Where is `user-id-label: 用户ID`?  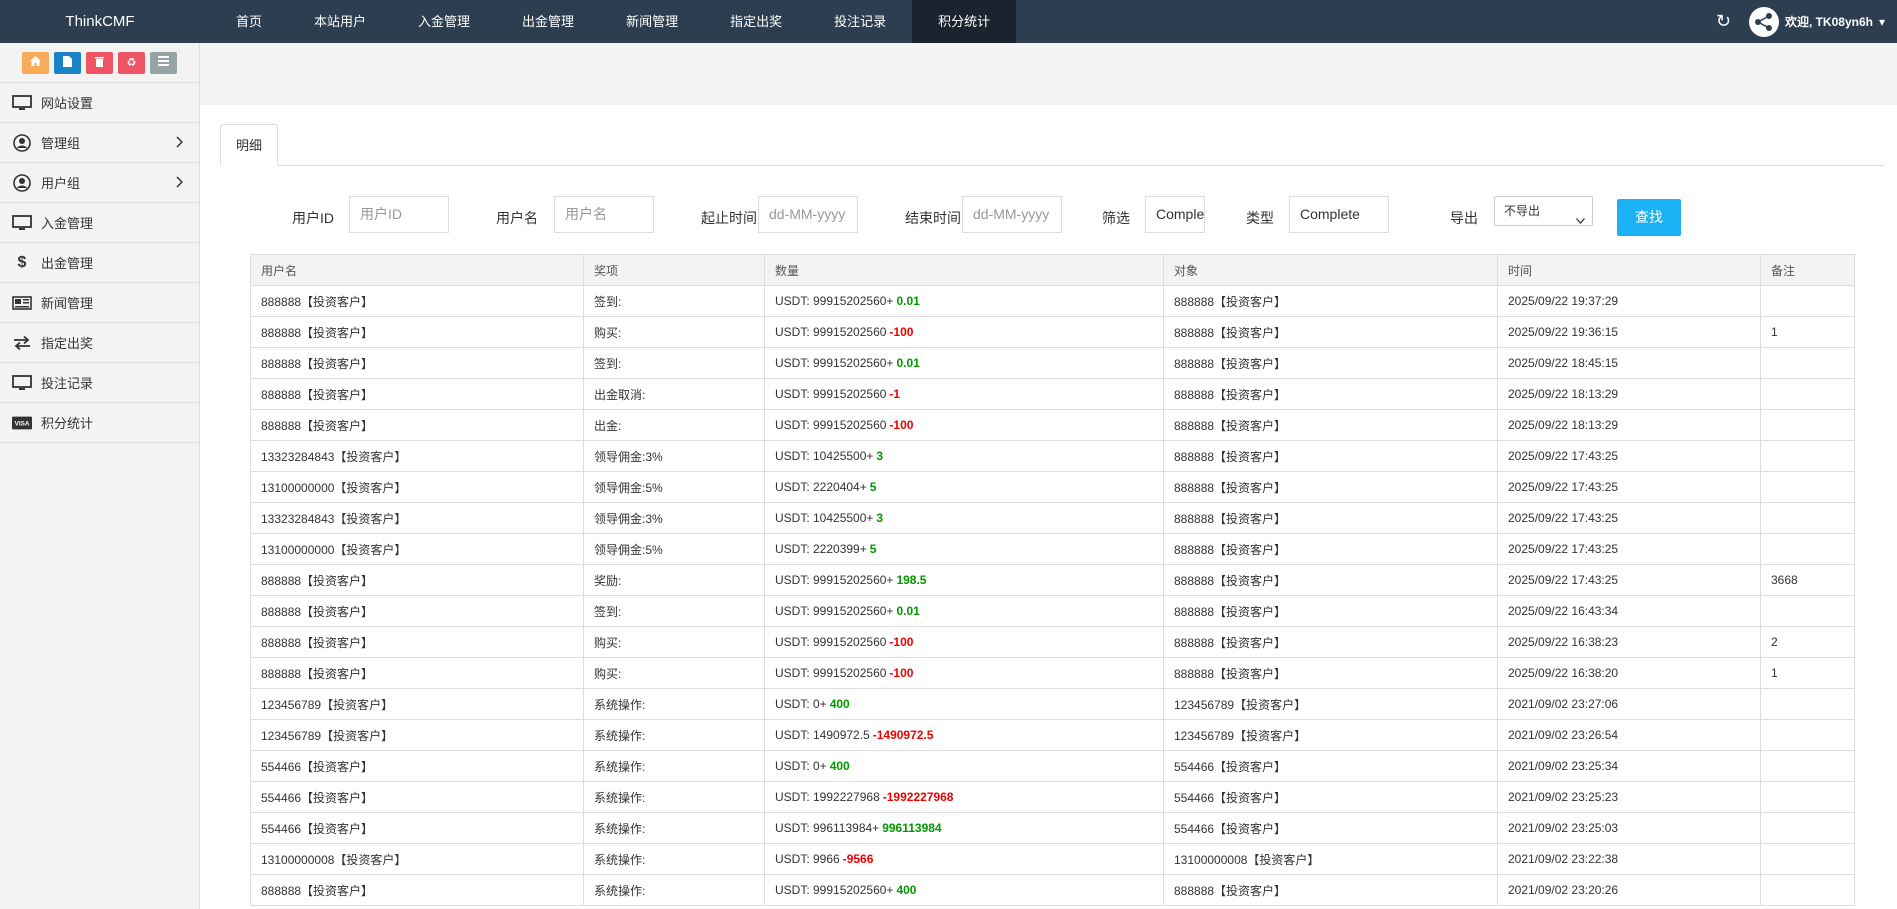
user-id-label: 用户ID is located at coordinates (313, 218).